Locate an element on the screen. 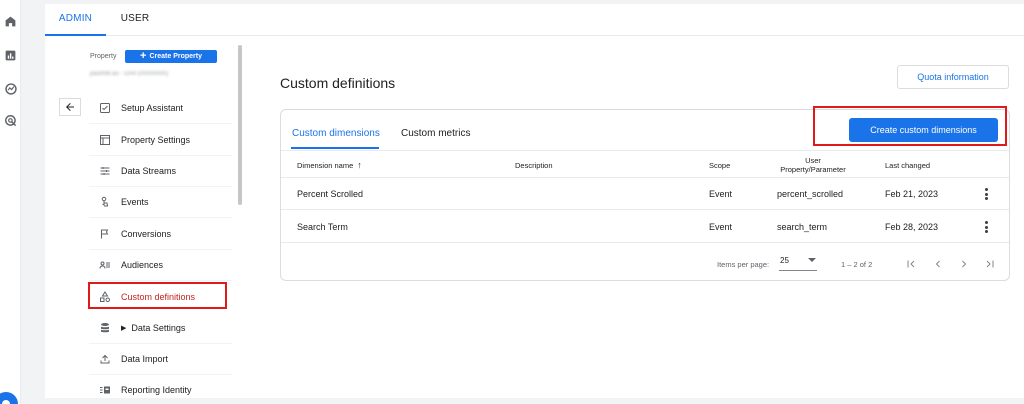 The width and height of the screenshot is (1024, 404). left-rail is located at coordinates (10, 202).